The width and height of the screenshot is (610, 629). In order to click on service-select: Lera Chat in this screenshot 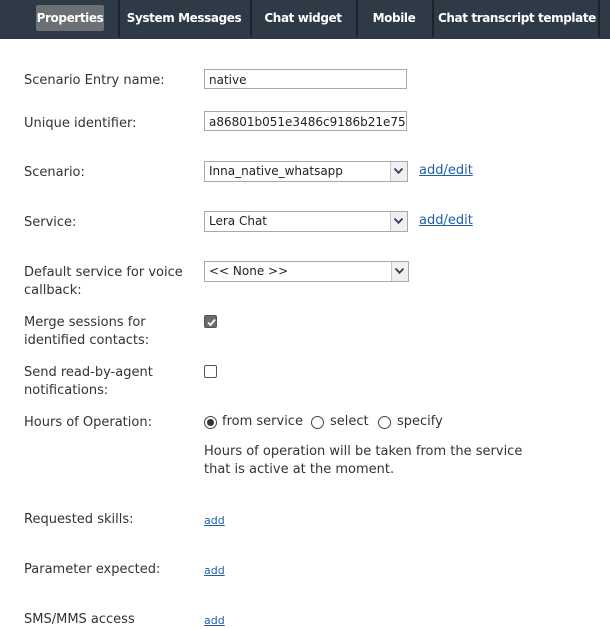, I will do `click(306, 221)`.